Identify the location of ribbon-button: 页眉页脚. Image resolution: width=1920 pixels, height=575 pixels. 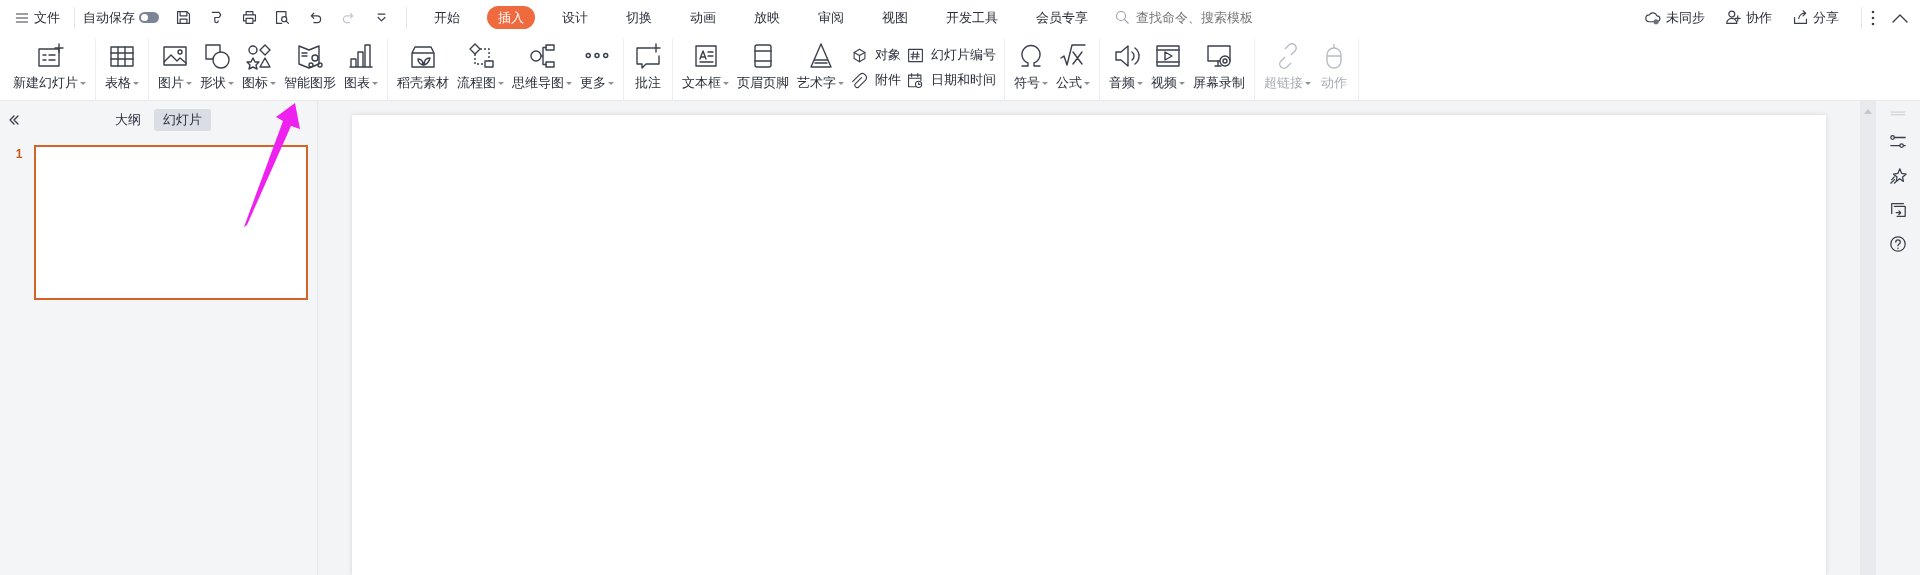
(763, 67).